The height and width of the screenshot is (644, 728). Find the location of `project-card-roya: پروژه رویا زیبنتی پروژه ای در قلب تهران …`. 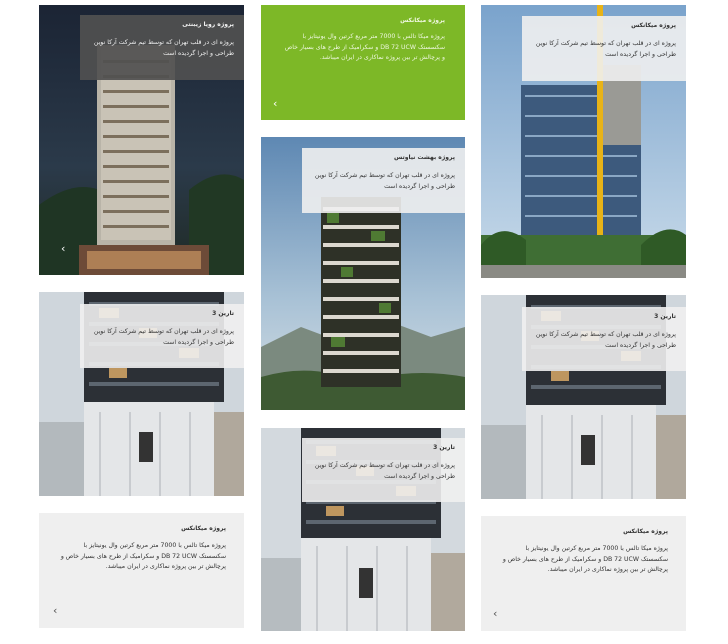

project-card-roya: پروژه رویا زیبنتی پروژه ای در قلب تهران … is located at coordinates (141, 140).